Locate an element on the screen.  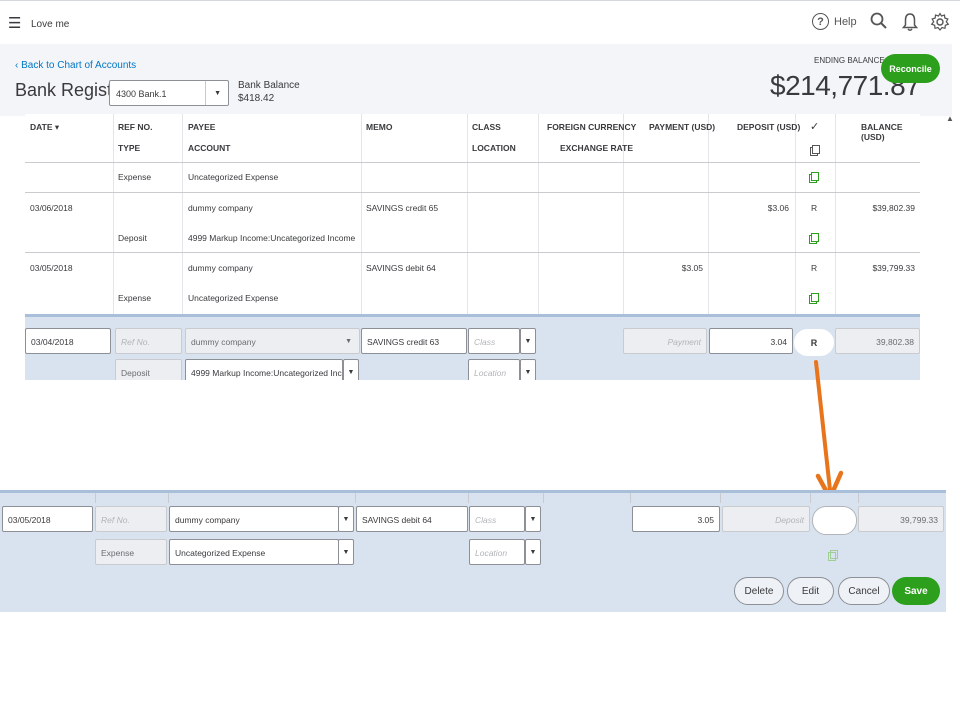
memo-input: SAVINGS debit 64 is located at coordinates (412, 519).